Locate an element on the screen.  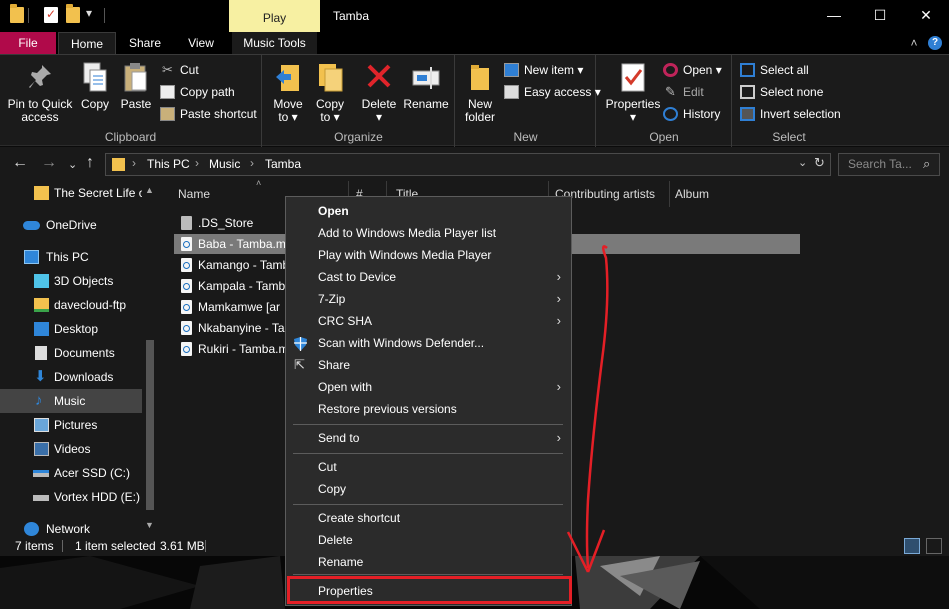
menu-item-crc-sha: CRC SHA › is located at coordinates (428, 321).